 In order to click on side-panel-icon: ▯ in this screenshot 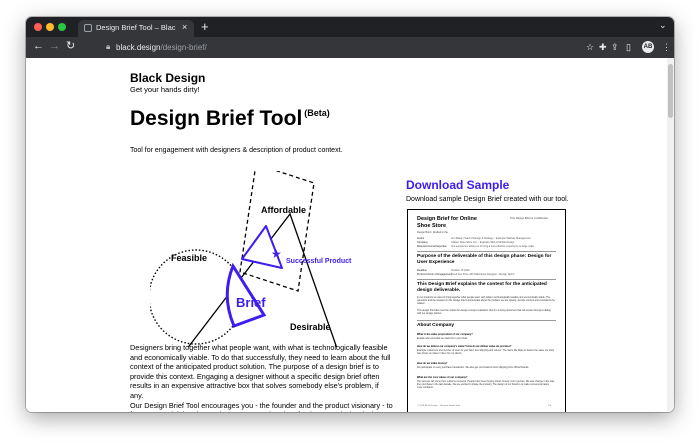, I will do `click(628, 47)`.